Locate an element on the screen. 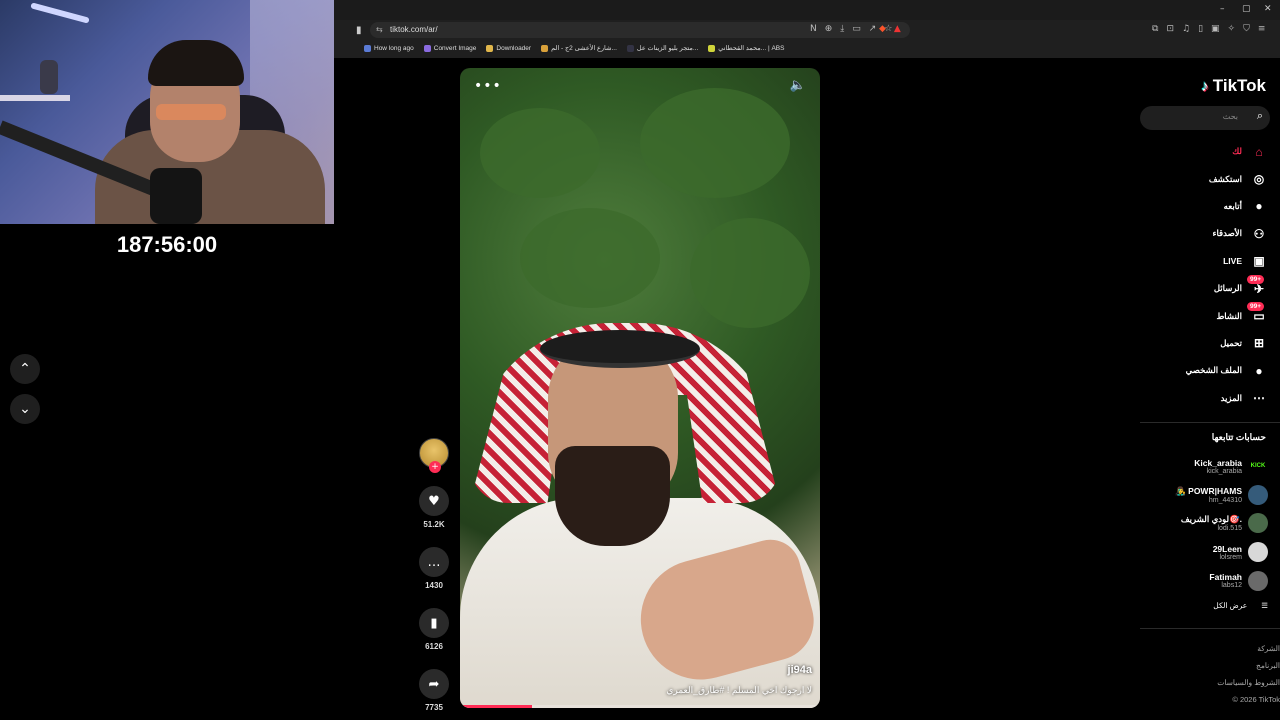 The width and height of the screenshot is (1280, 720). follow-plus-icon: + is located at coordinates (435, 467).